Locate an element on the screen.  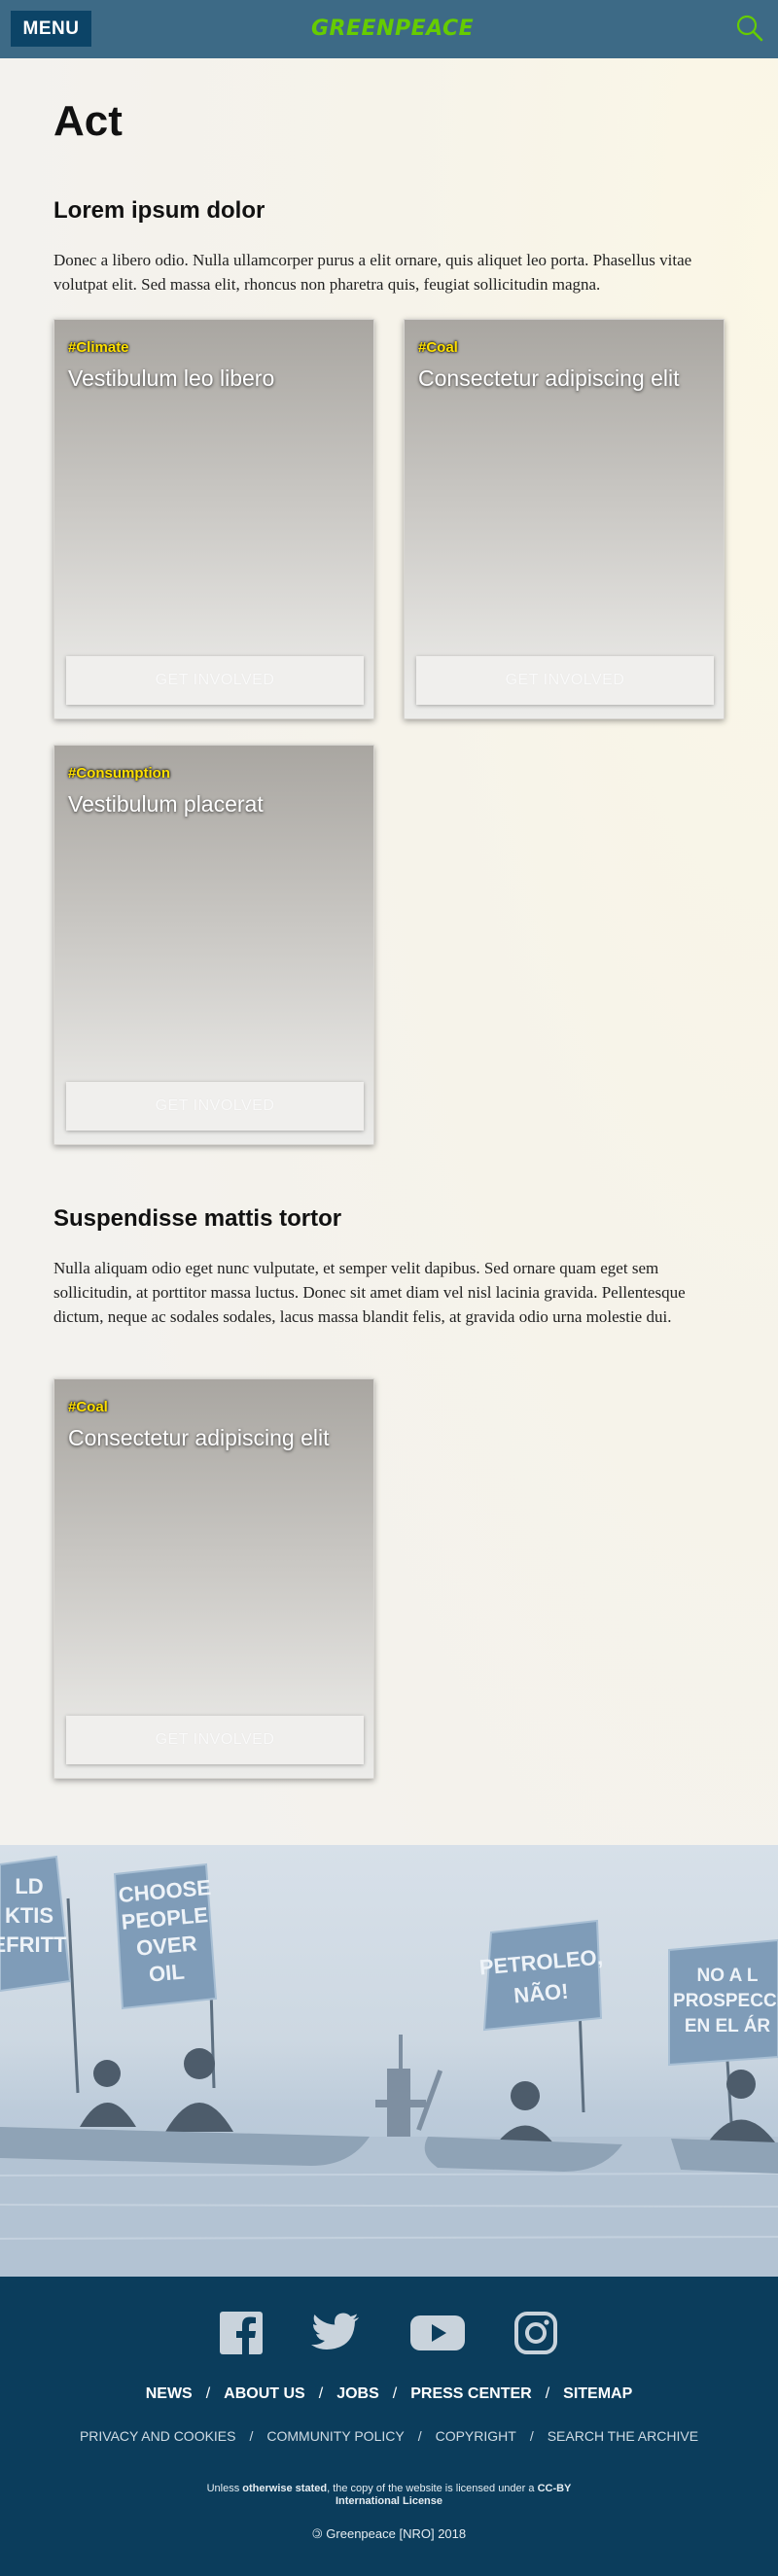
footer-nav-jobs: JOBS is located at coordinates (357, 2393).